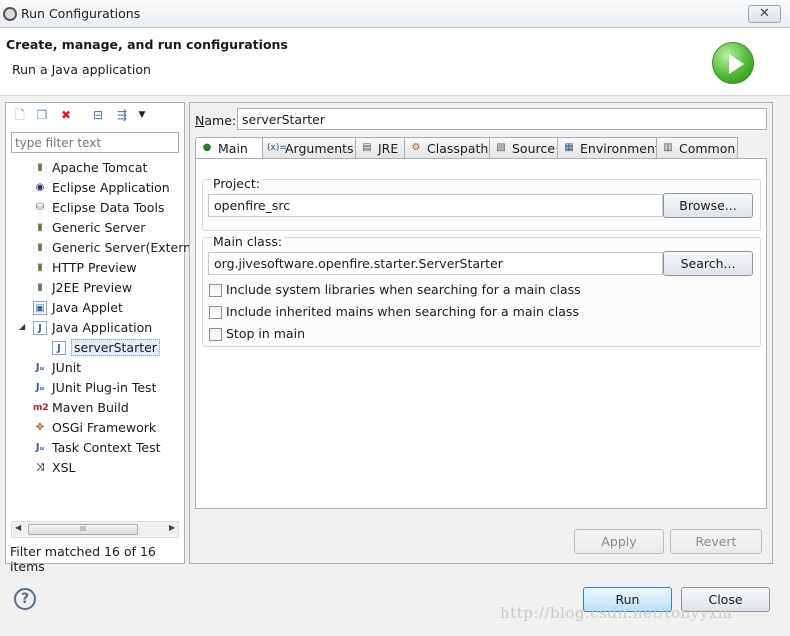 The width and height of the screenshot is (790, 636). I want to click on source-icon: ▧, so click(501, 147).